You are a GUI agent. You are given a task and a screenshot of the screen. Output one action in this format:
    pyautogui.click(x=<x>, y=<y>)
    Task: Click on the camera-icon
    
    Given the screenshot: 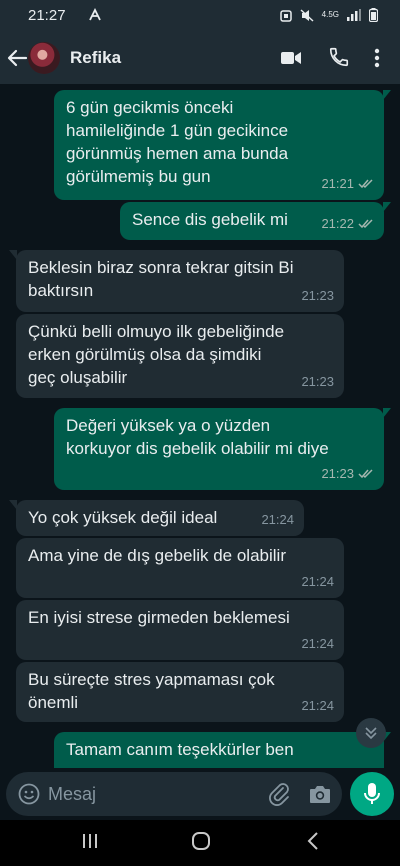 What is the action you would take?
    pyautogui.click(x=320, y=794)
    